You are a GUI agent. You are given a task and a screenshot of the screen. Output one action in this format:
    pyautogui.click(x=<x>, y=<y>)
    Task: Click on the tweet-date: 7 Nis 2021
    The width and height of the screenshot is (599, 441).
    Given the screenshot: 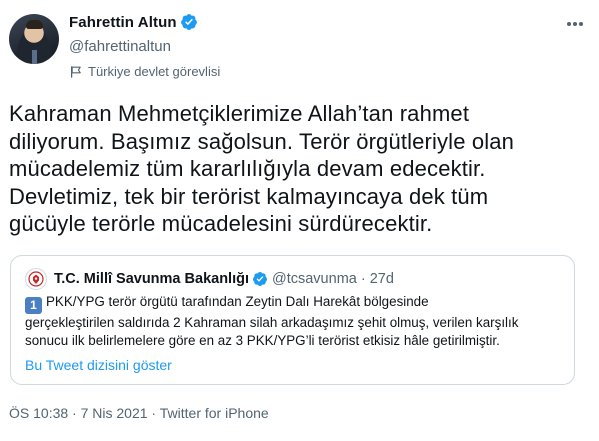 What is the action you would take?
    pyautogui.click(x=114, y=413)
    